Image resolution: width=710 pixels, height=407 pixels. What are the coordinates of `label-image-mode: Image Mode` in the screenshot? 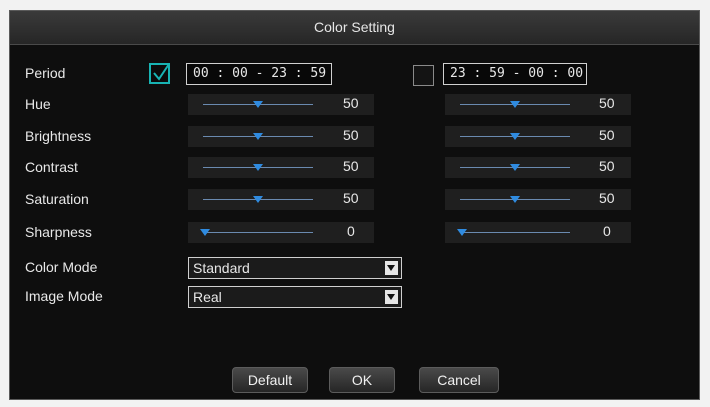 It's located at (64, 296).